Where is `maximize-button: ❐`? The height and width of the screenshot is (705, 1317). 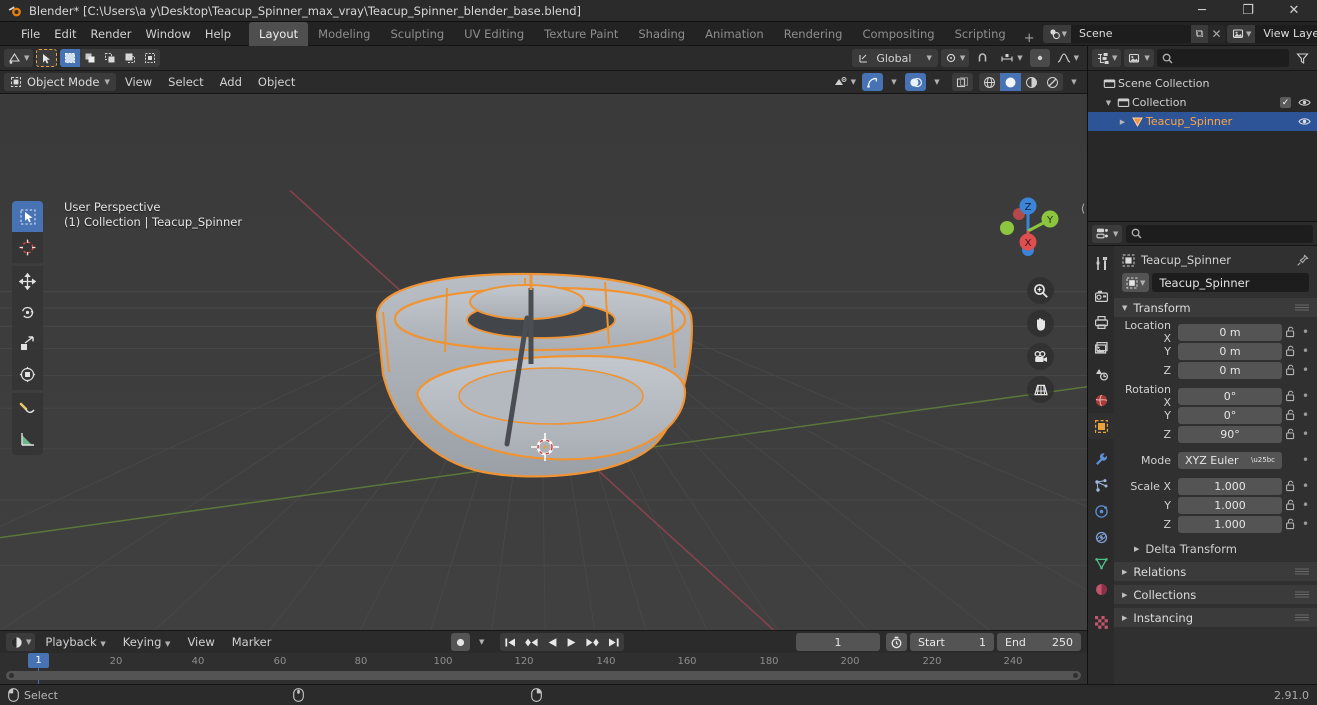 maximize-button: ❐ is located at coordinates (1248, 10).